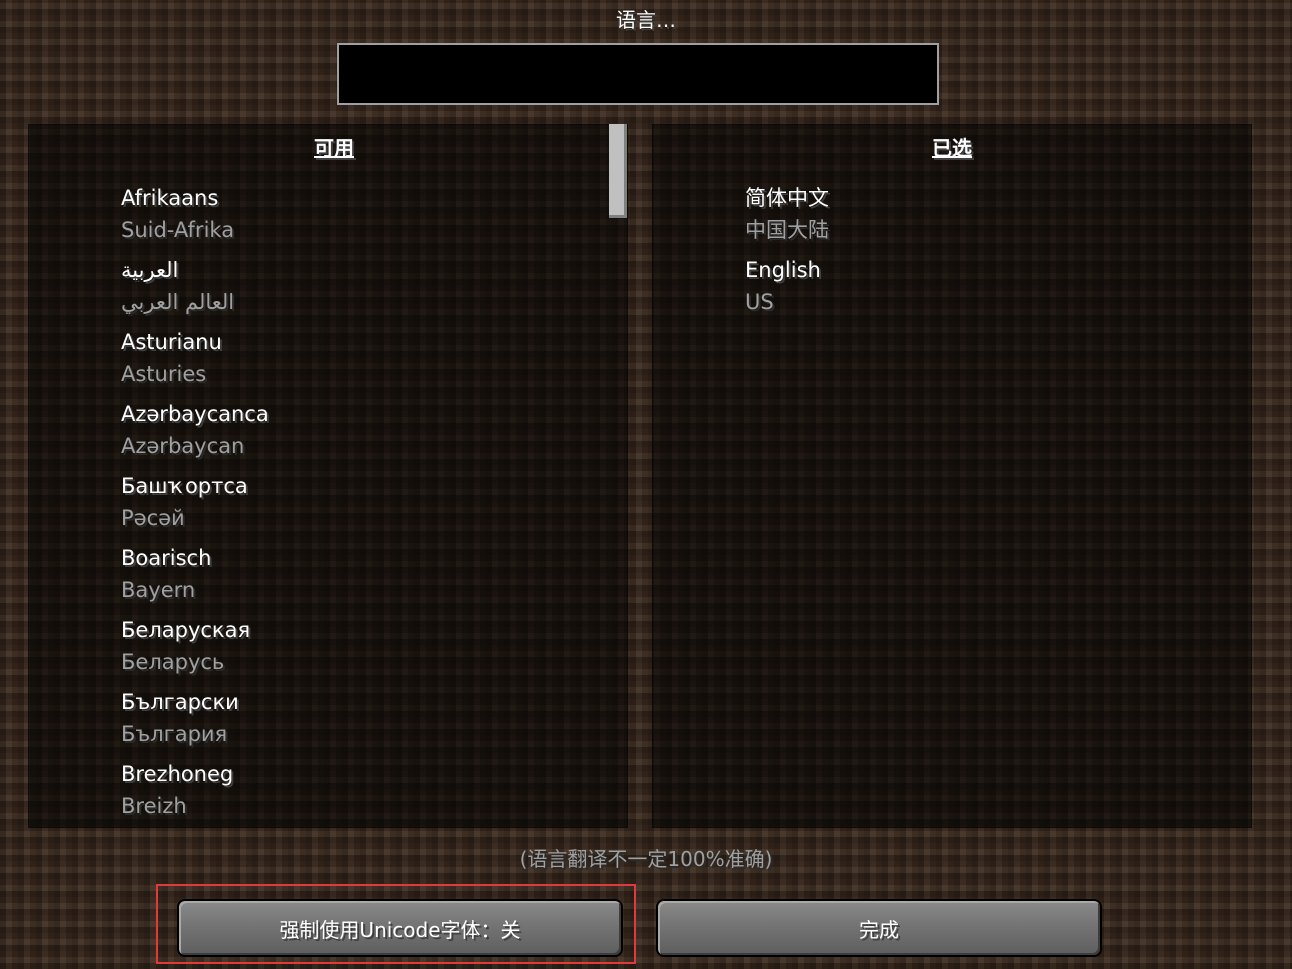  I want to click on language-region: България, so click(174, 734).